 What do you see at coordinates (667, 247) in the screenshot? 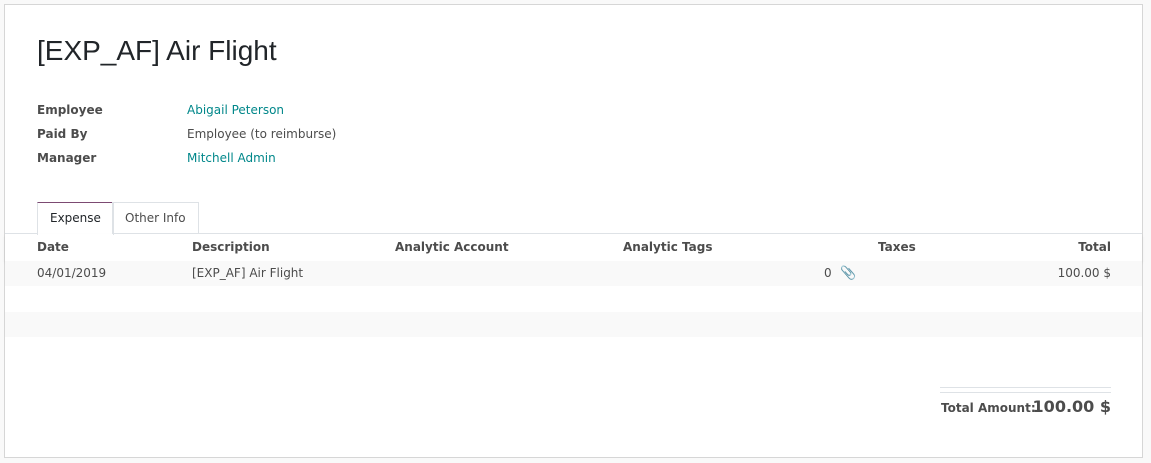
I see `col-analytic-tags: Analytic Tags` at bounding box center [667, 247].